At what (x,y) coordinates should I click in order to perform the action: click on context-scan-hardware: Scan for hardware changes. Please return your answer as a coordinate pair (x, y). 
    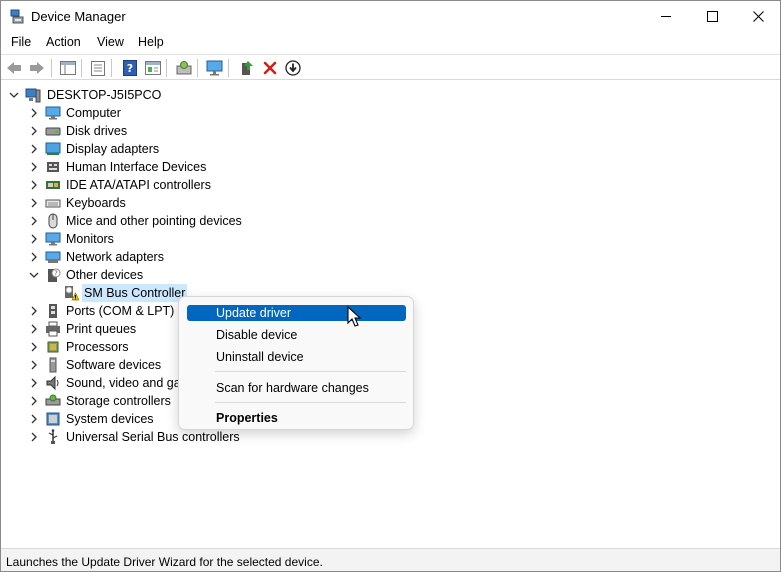
    Looking at the image, I should click on (296, 388).